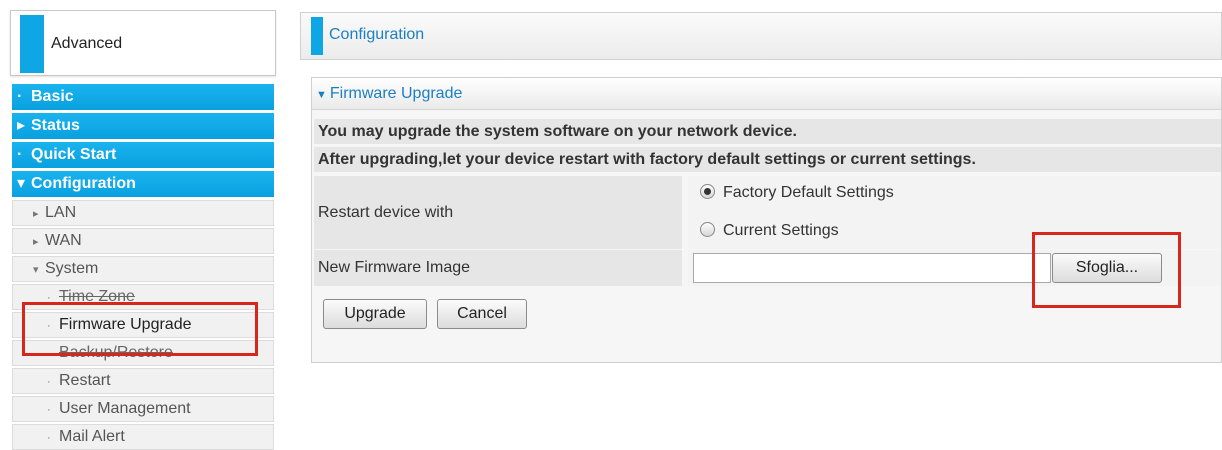  I want to click on sidebar-item-label: Quick Start, so click(74, 154).